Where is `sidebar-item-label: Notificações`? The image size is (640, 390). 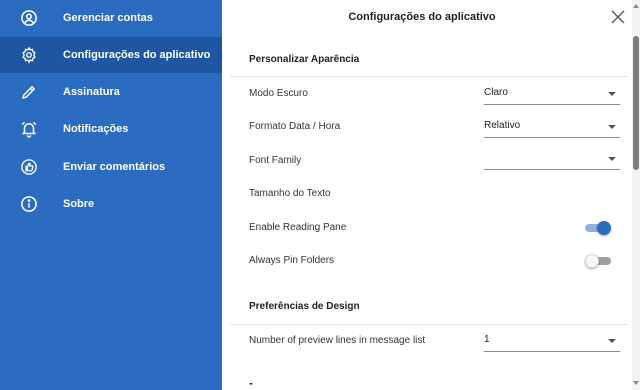 sidebar-item-label: Notificações is located at coordinates (96, 129).